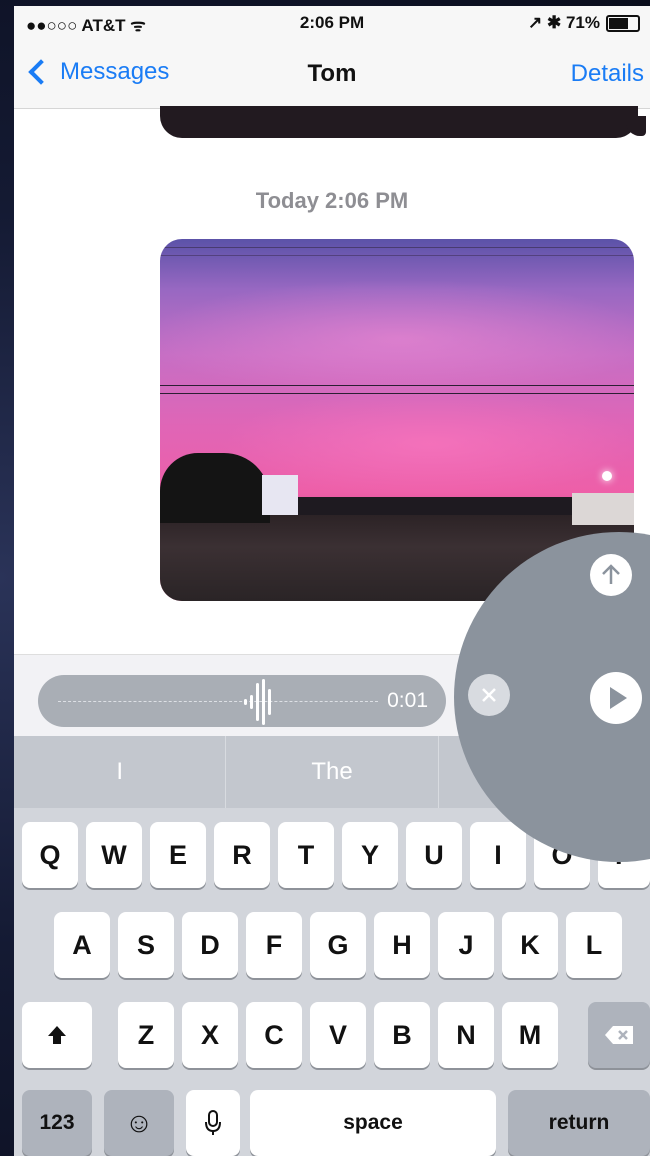 Image resolution: width=650 pixels, height=1156 pixels. I want to click on return-label: return, so click(579, 1122).